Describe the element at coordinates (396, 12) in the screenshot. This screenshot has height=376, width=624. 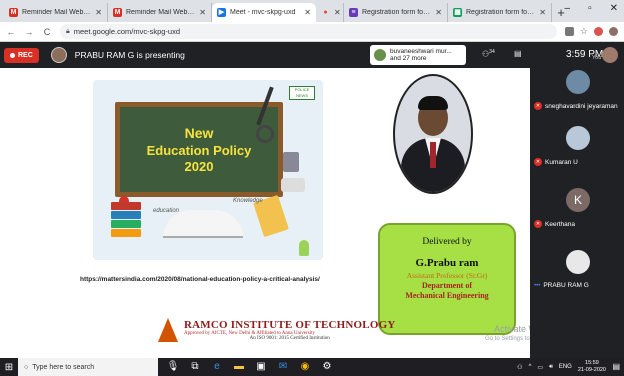
I see `browser-tab: ≡ Registration form for Webinar ✕` at that location.